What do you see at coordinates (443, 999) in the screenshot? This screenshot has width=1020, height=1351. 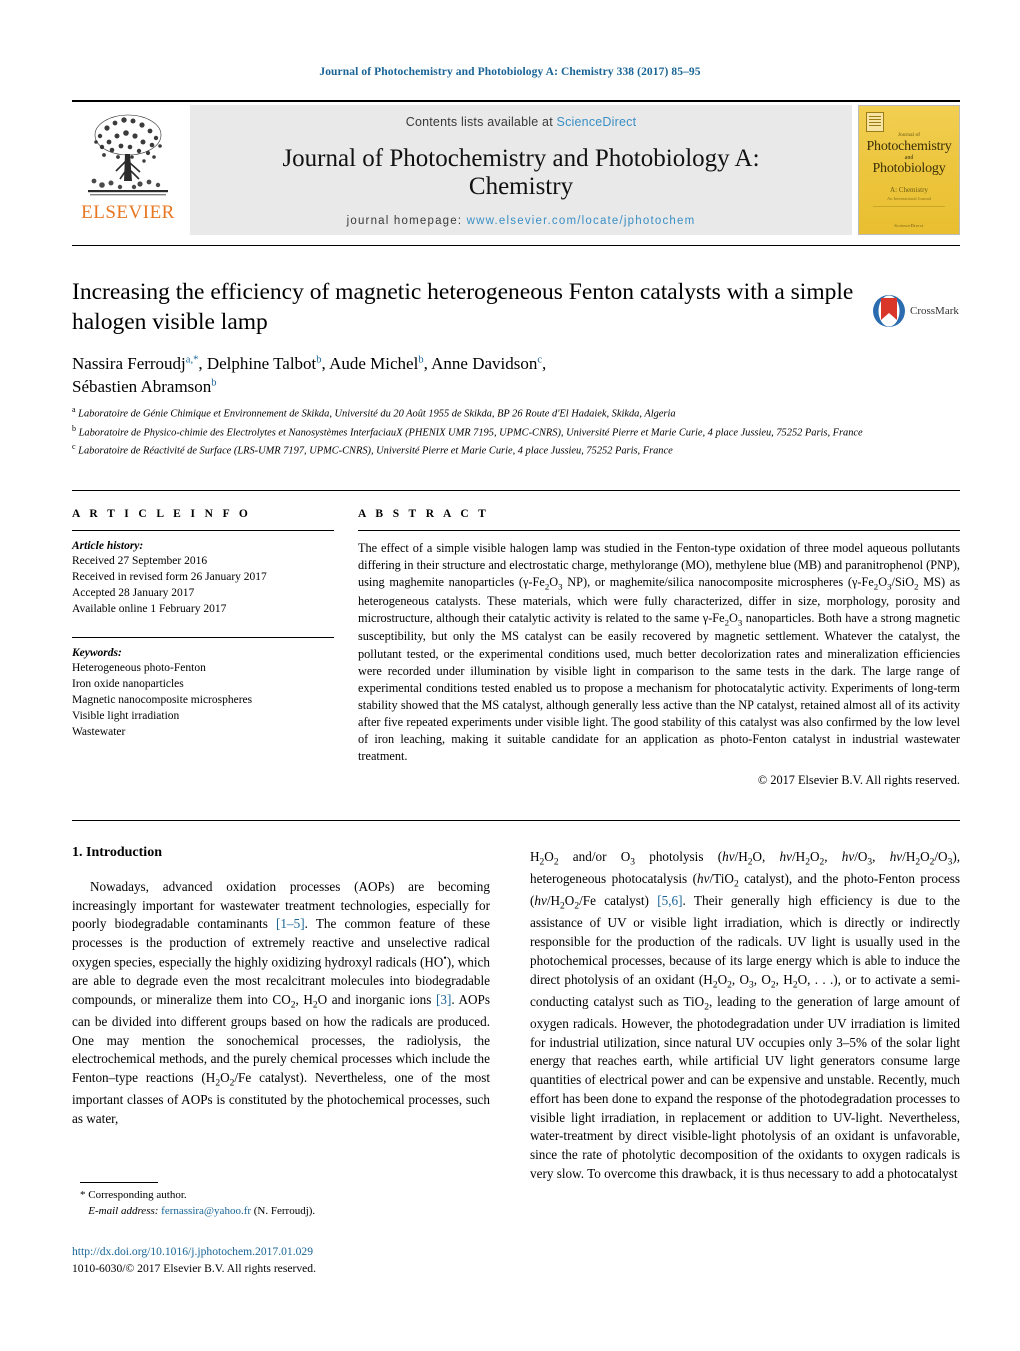 I see `citation-link: [3]` at bounding box center [443, 999].